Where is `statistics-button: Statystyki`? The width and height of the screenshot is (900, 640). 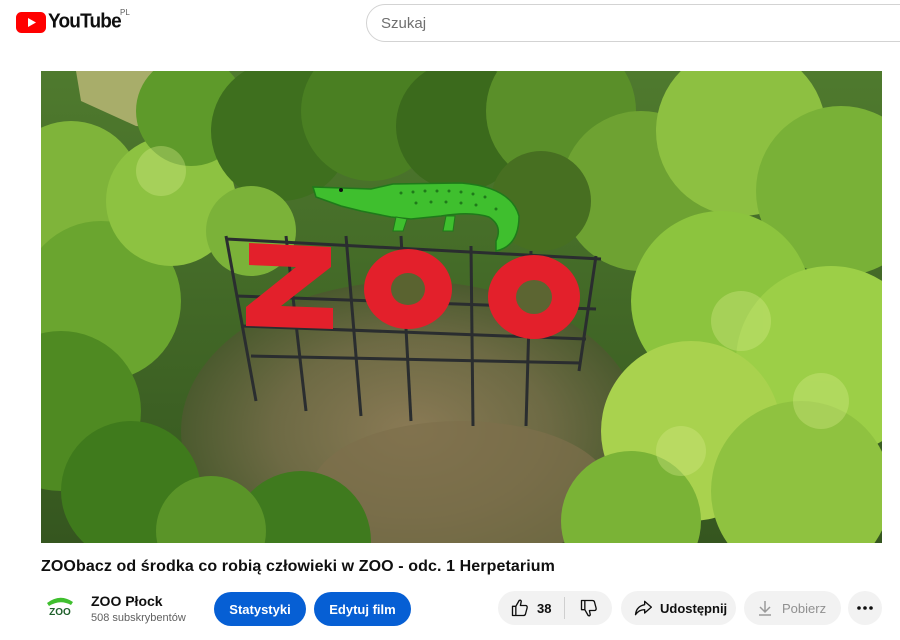 statistics-button: Statystyki is located at coordinates (260, 609).